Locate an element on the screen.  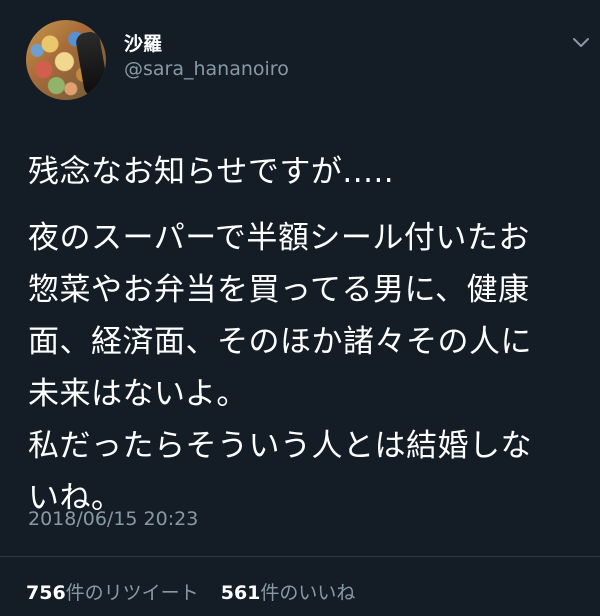
avatar is located at coordinates (66, 60).